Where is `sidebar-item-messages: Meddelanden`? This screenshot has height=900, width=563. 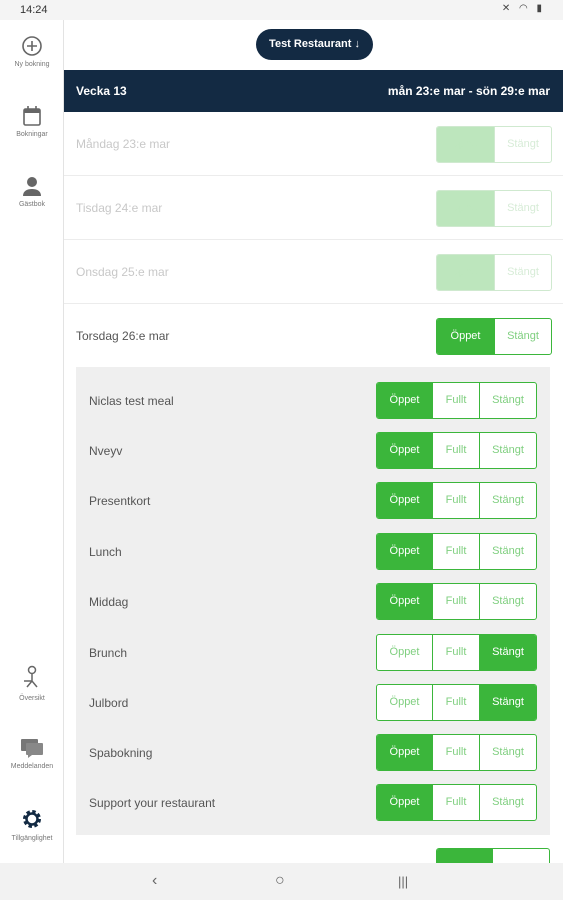 sidebar-item-messages: Meddelanden is located at coordinates (32, 753).